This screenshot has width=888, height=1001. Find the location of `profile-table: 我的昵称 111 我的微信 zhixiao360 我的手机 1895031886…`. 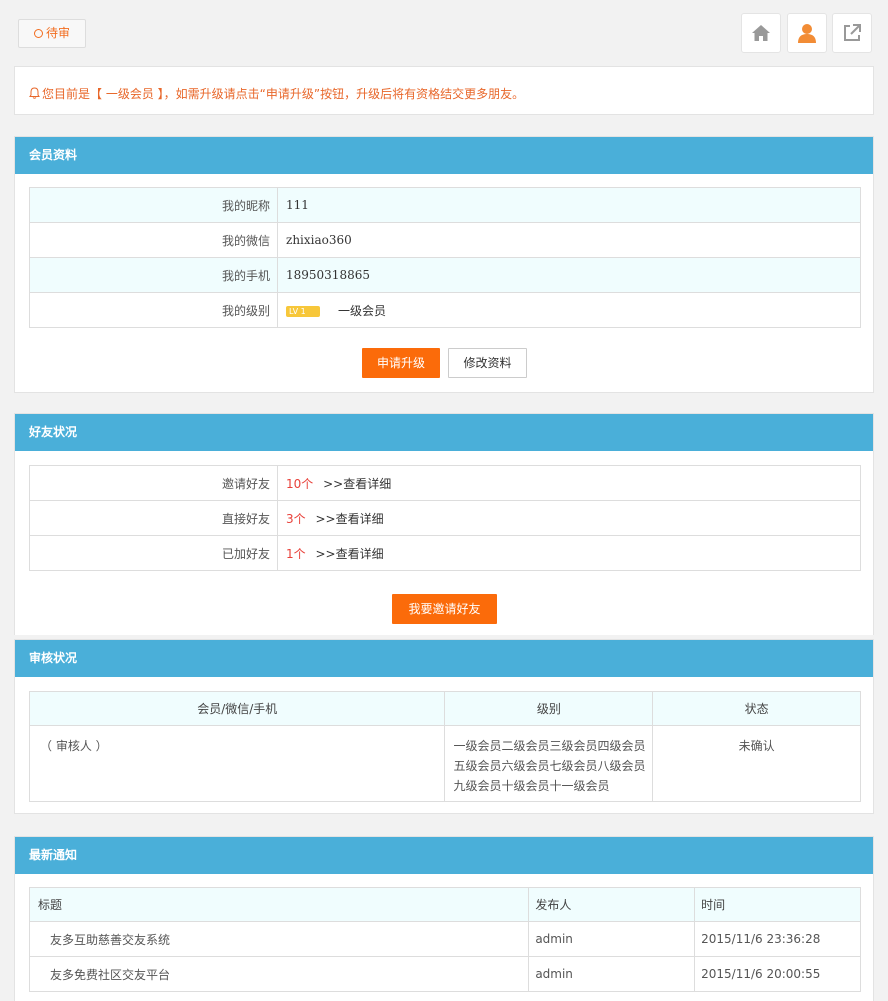

profile-table: 我的昵称 111 我的微信 zhixiao360 我的手机 1895031886… is located at coordinates (445, 257).